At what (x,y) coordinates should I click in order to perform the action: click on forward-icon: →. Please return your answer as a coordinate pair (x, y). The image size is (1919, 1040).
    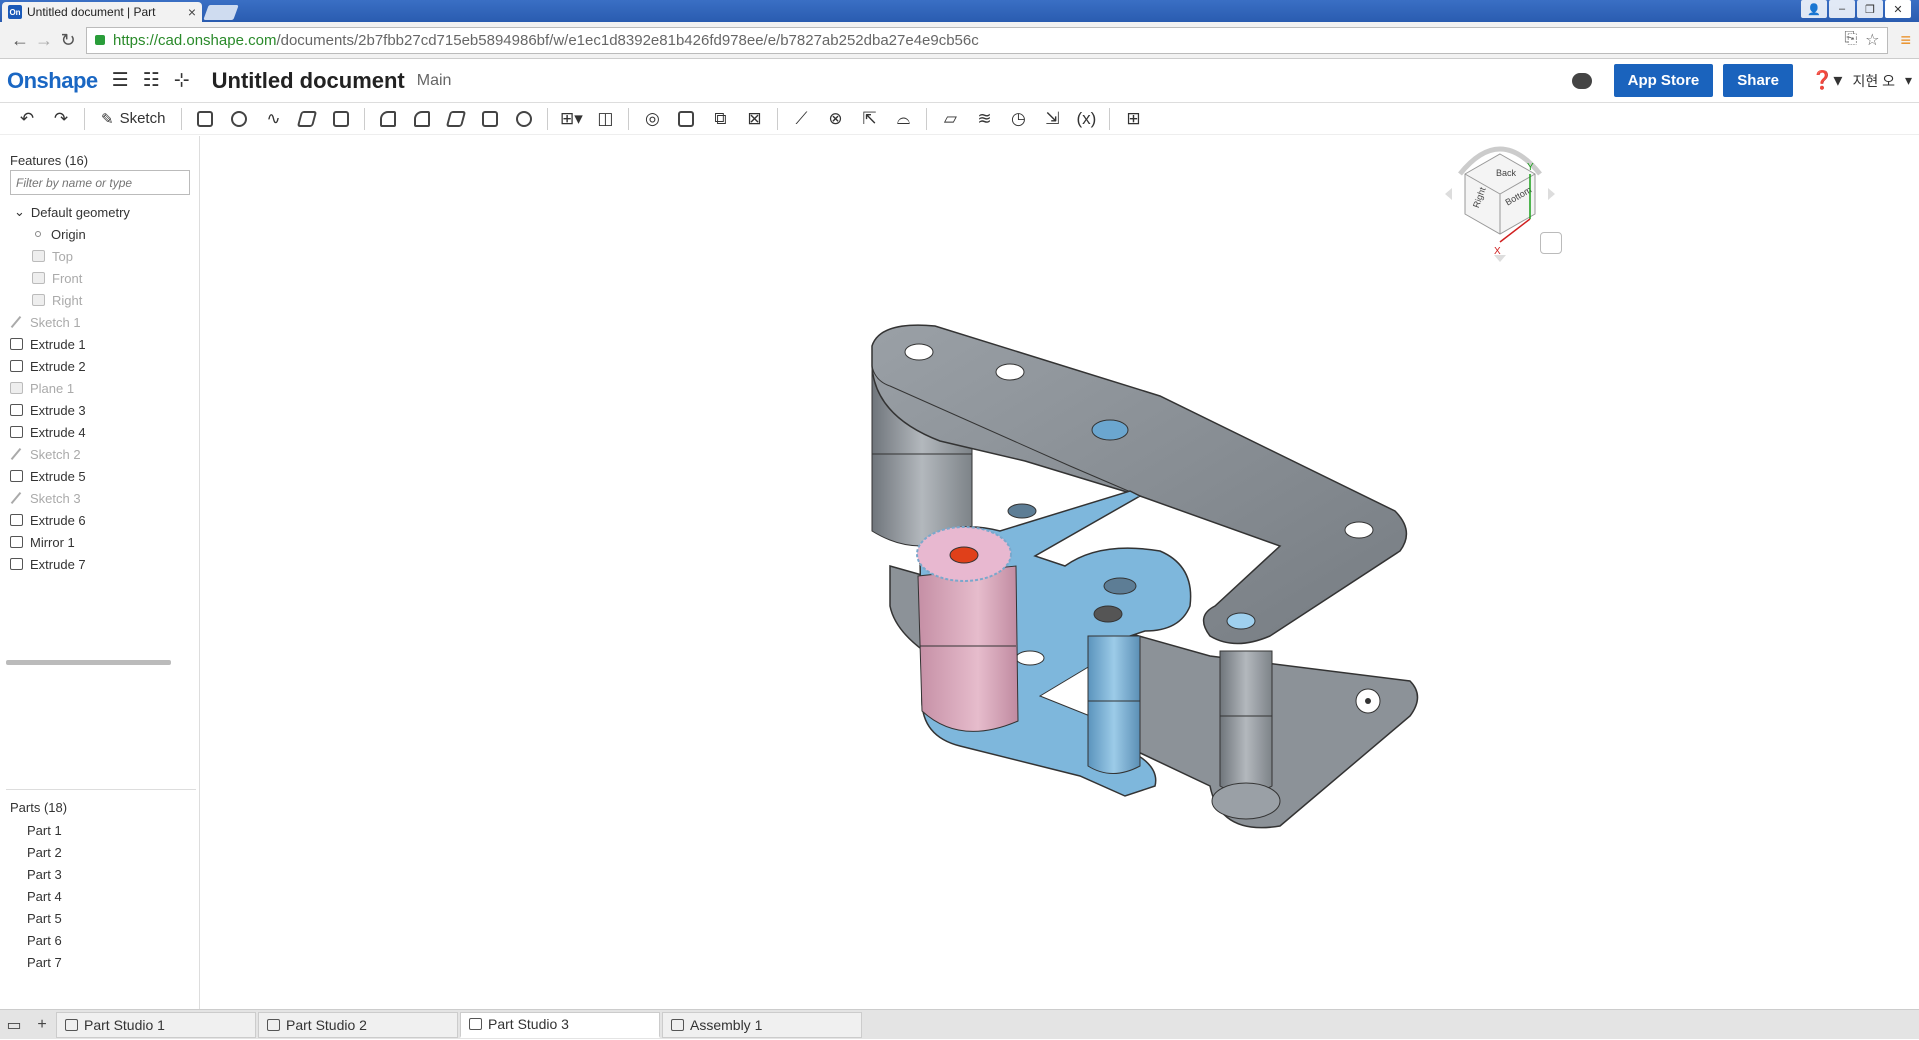
    Looking at the image, I should click on (44, 40).